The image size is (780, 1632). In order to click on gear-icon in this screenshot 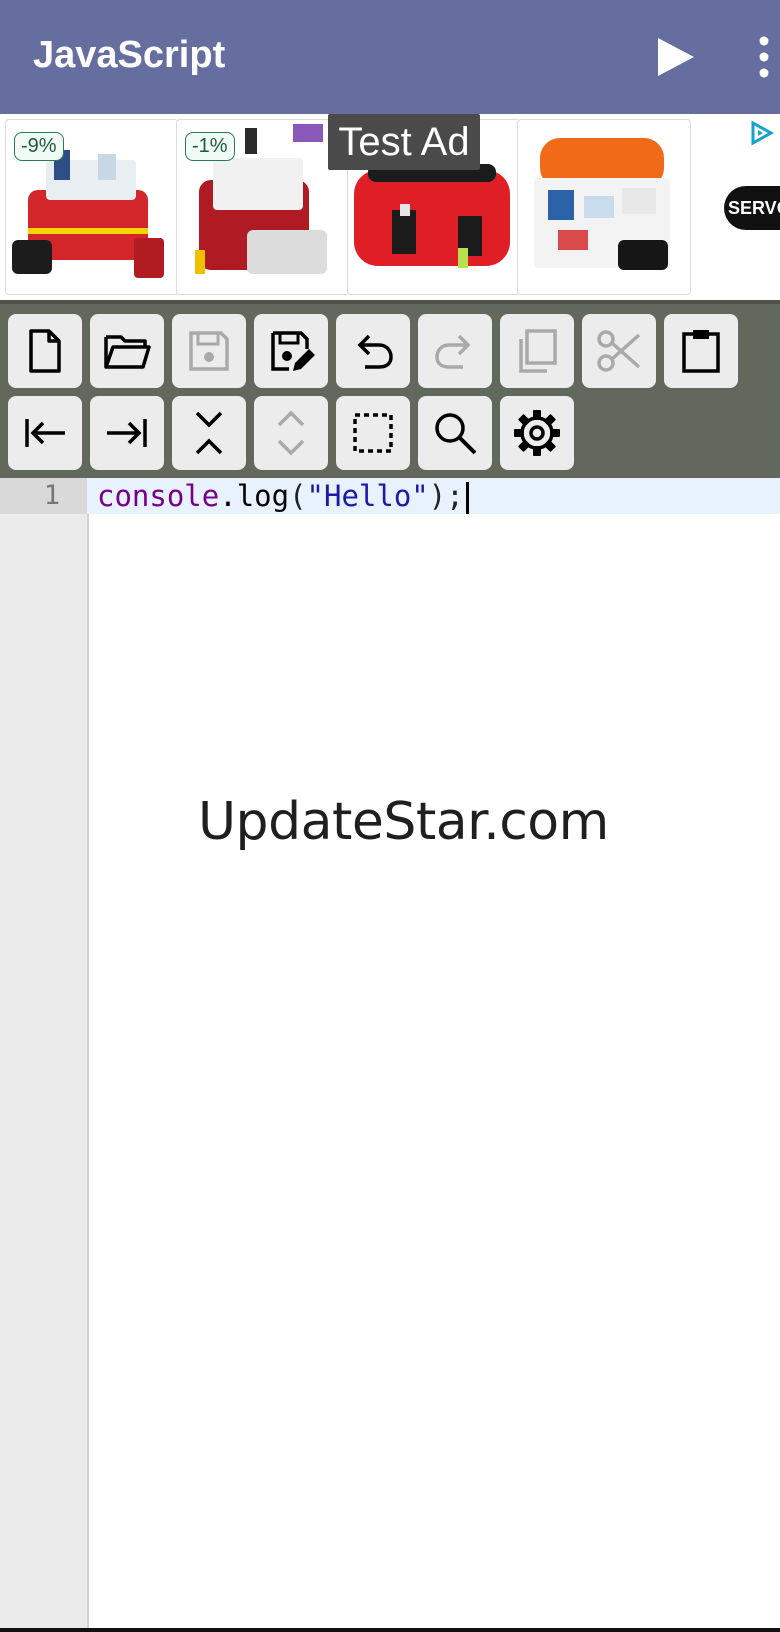, I will do `click(537, 433)`.